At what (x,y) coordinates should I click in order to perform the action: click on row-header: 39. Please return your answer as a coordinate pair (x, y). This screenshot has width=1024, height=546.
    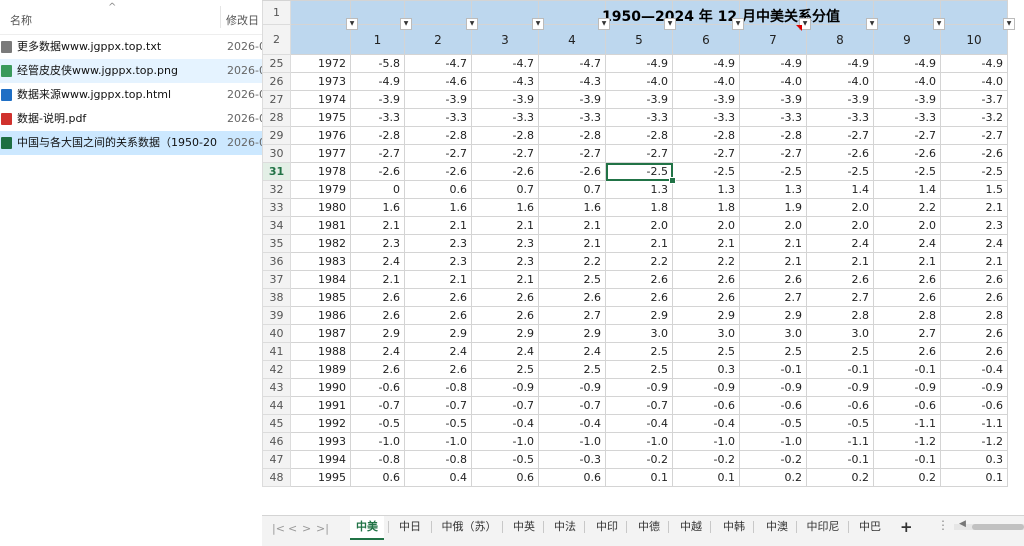
    Looking at the image, I should click on (276, 315).